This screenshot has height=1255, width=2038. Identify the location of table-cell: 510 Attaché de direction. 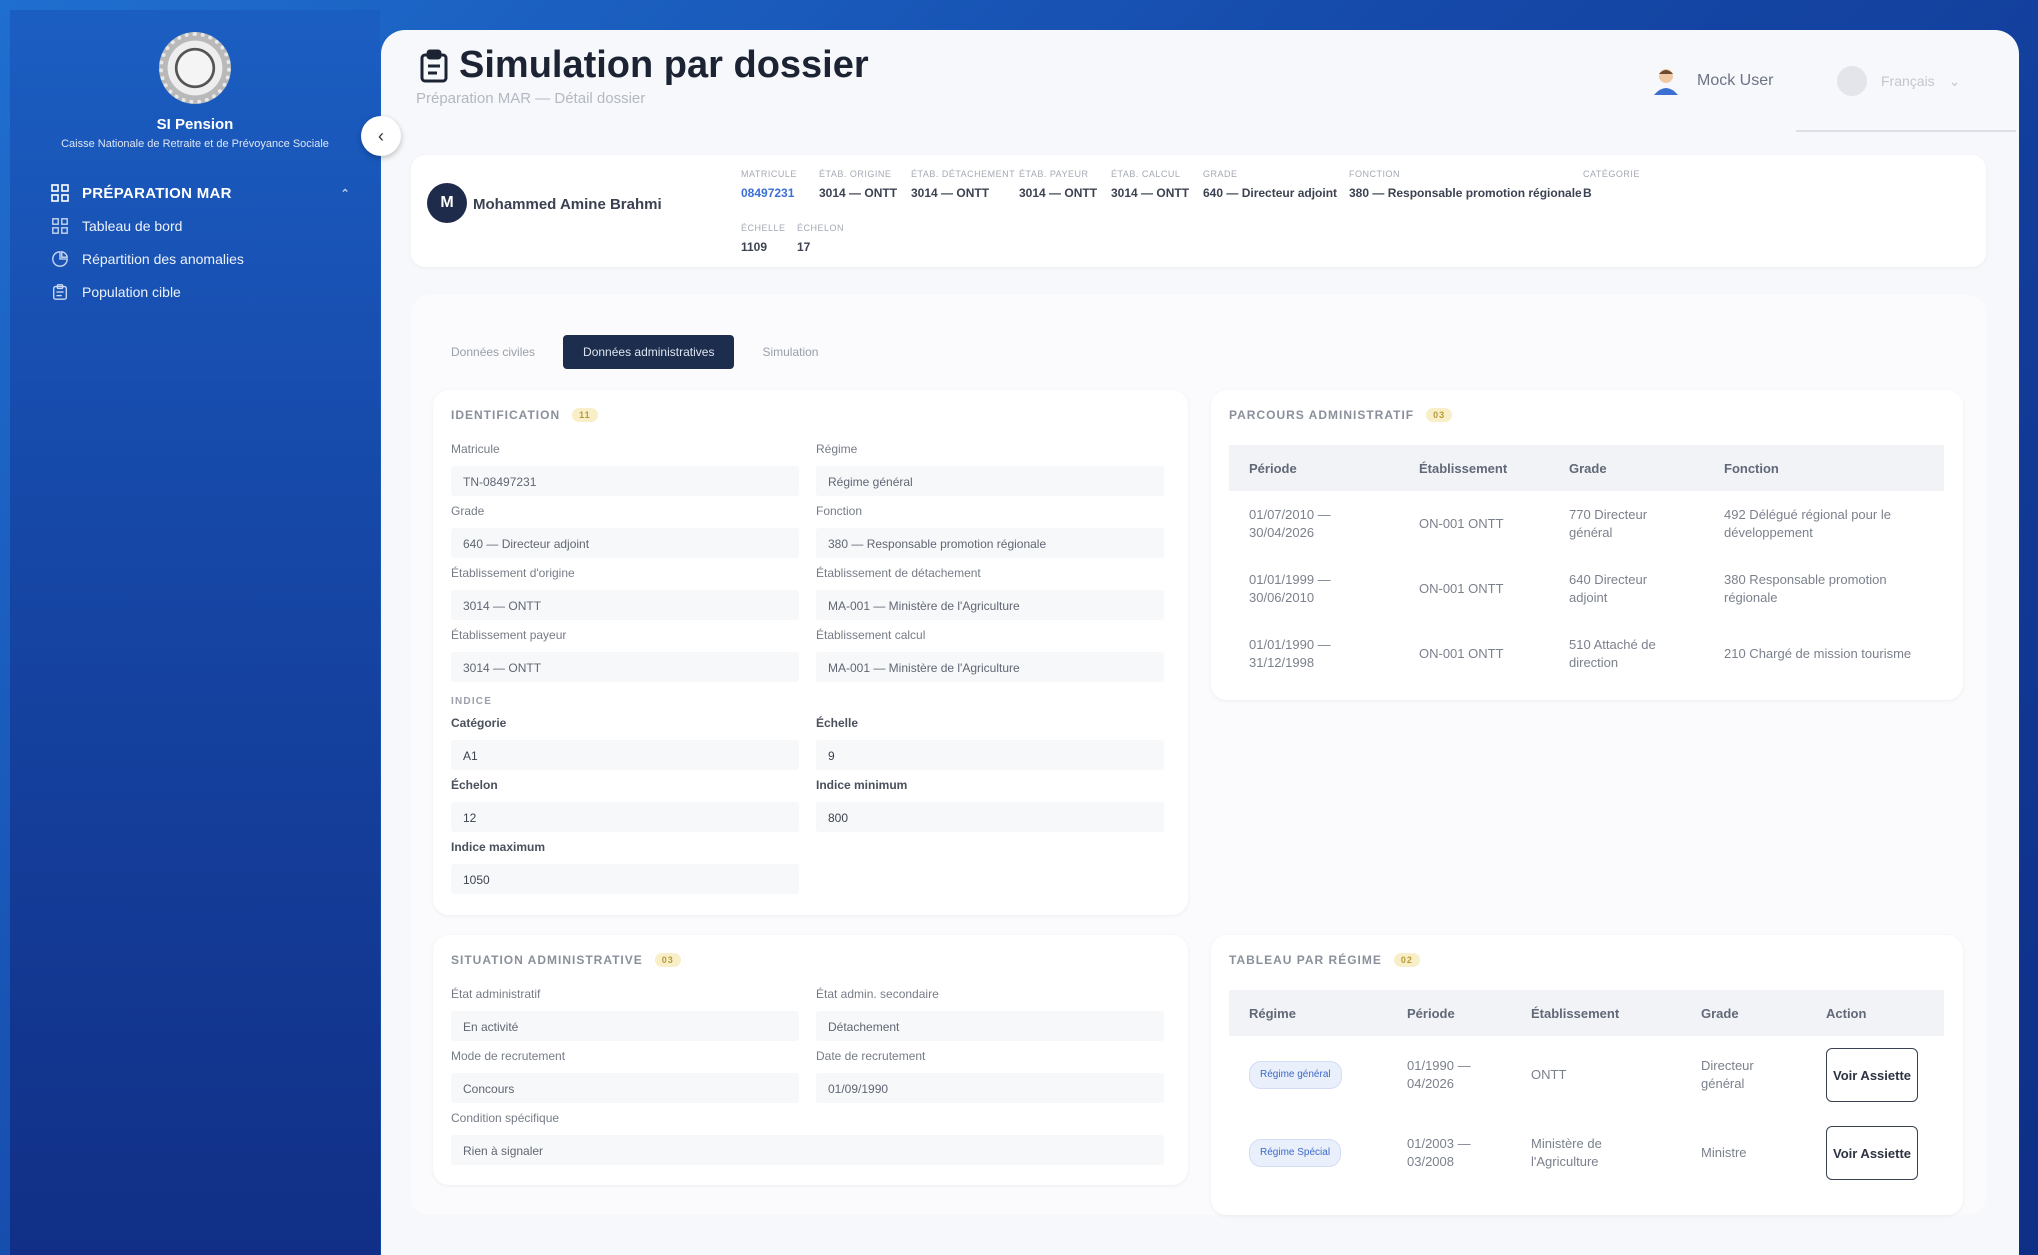
(1612, 653).